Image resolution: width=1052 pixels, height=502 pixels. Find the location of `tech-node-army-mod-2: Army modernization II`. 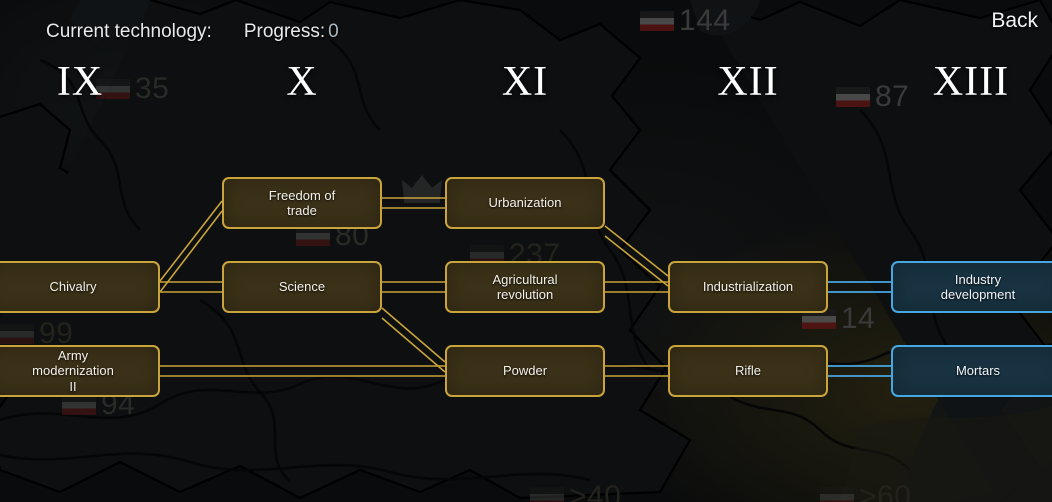

tech-node-army-mod-2: Army modernization II is located at coordinates (80, 371).